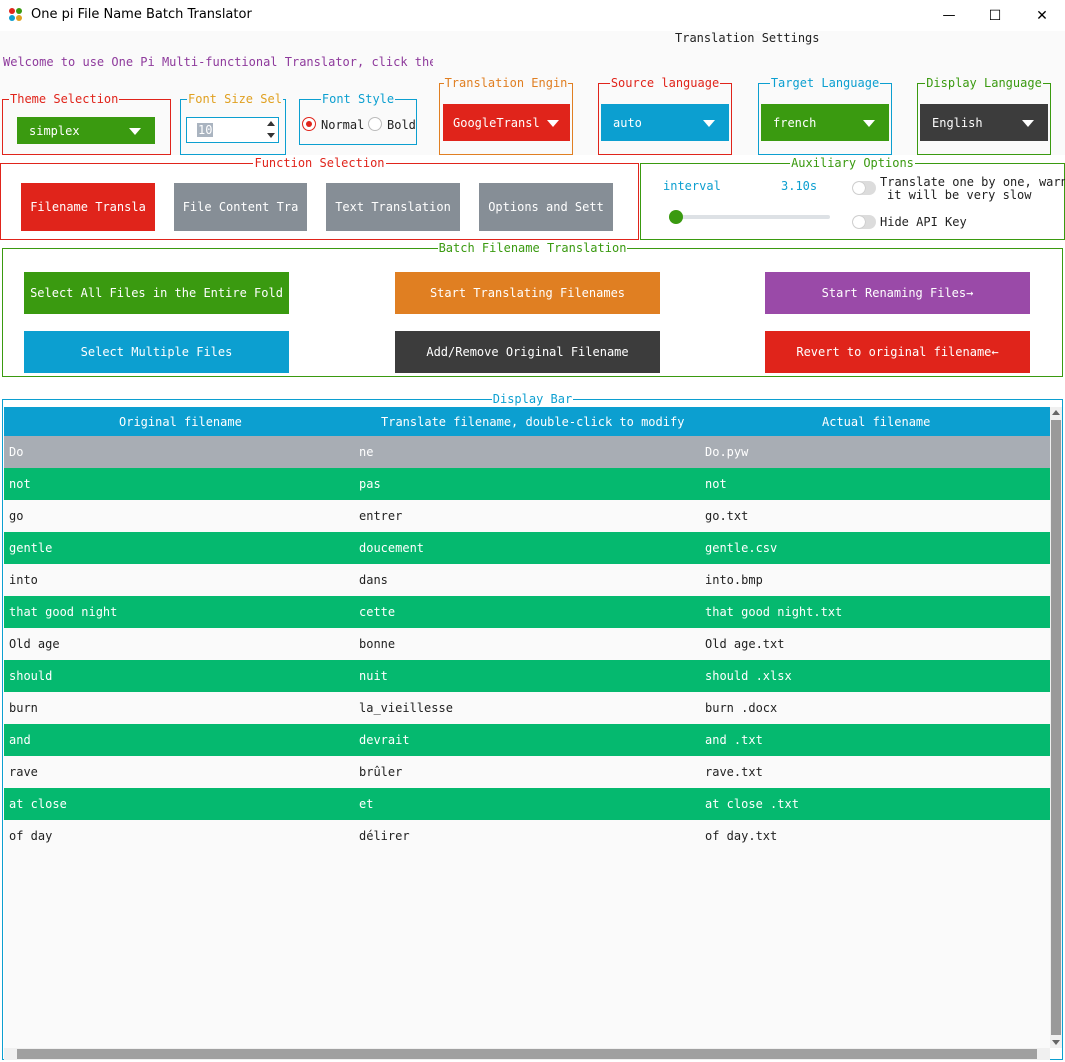 The width and height of the screenshot is (1065, 1062). What do you see at coordinates (527, 804) in the screenshot?
I see `table-row: at close et at close .txt` at bounding box center [527, 804].